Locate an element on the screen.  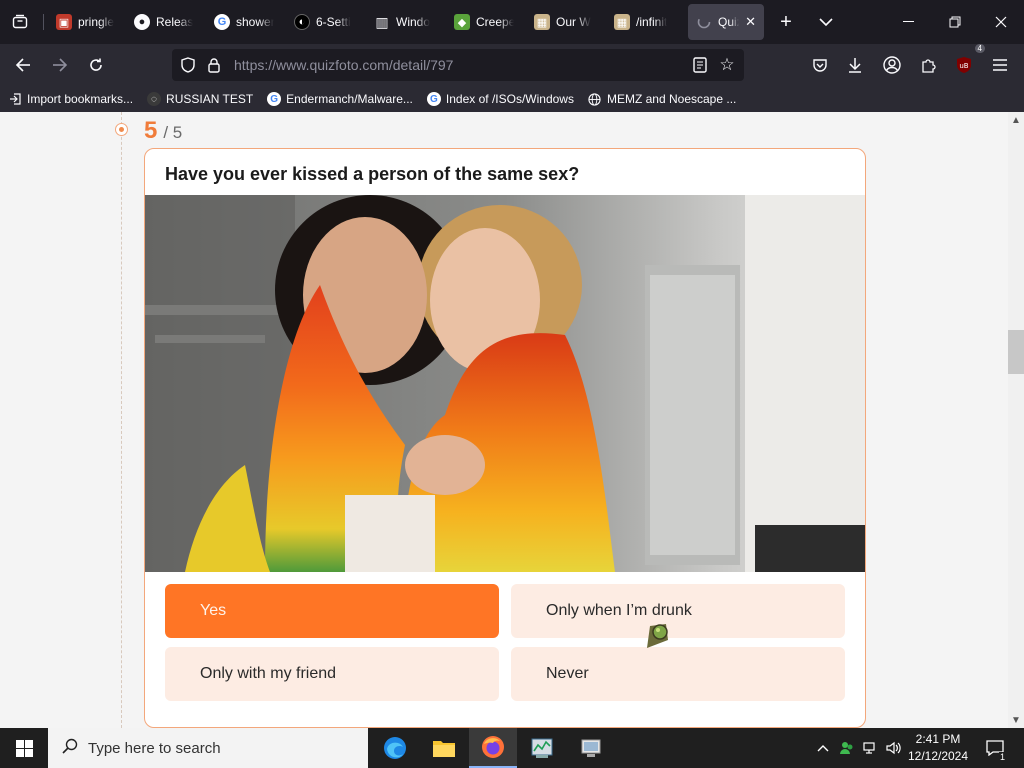
answer-option-yes: Yes is located at coordinates (332, 611).